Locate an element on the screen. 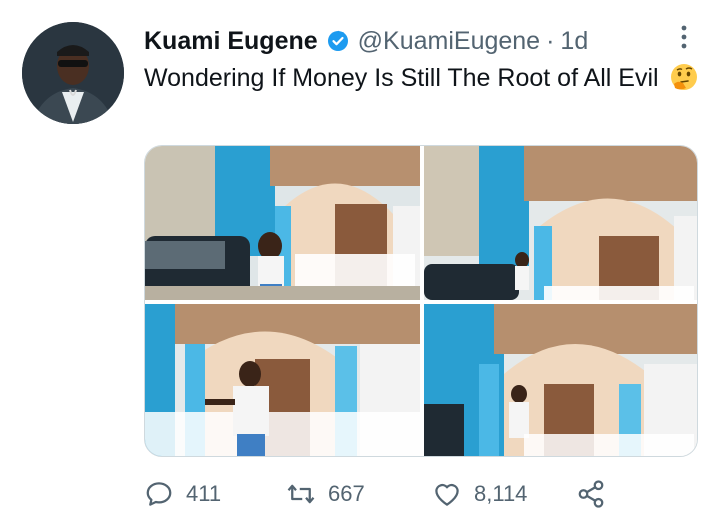  tweet-header: Kuami Eugene @KuamiEugene · 1d is located at coordinates (412, 41).